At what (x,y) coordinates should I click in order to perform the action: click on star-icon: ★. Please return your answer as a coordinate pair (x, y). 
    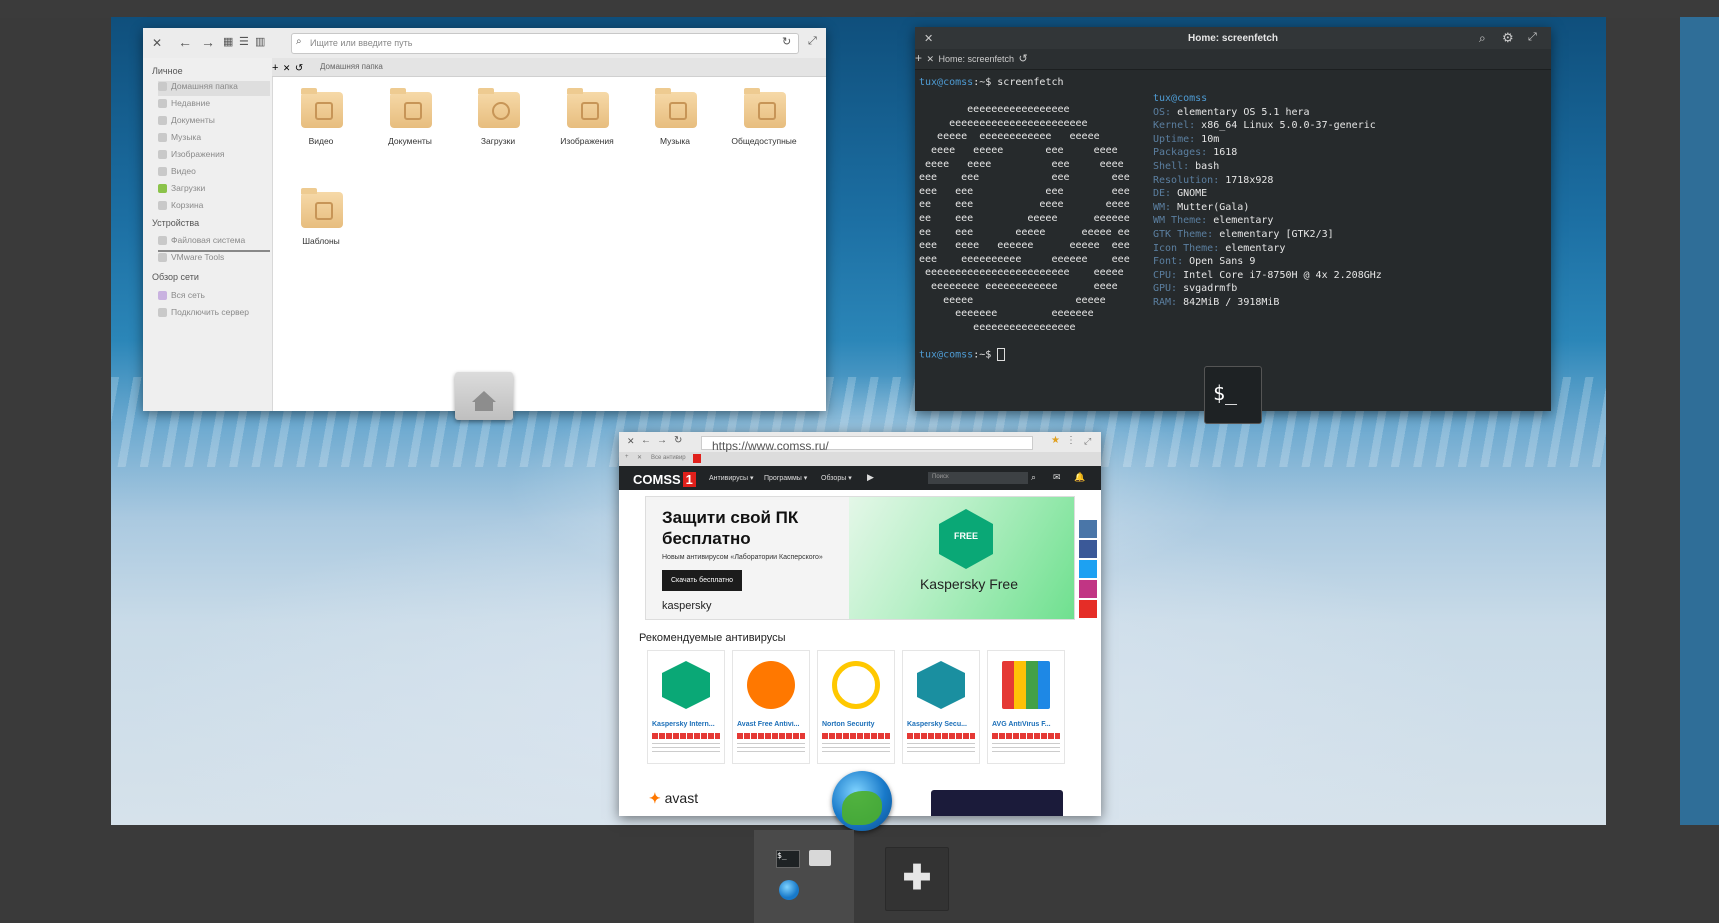
    Looking at the image, I should click on (1055, 440).